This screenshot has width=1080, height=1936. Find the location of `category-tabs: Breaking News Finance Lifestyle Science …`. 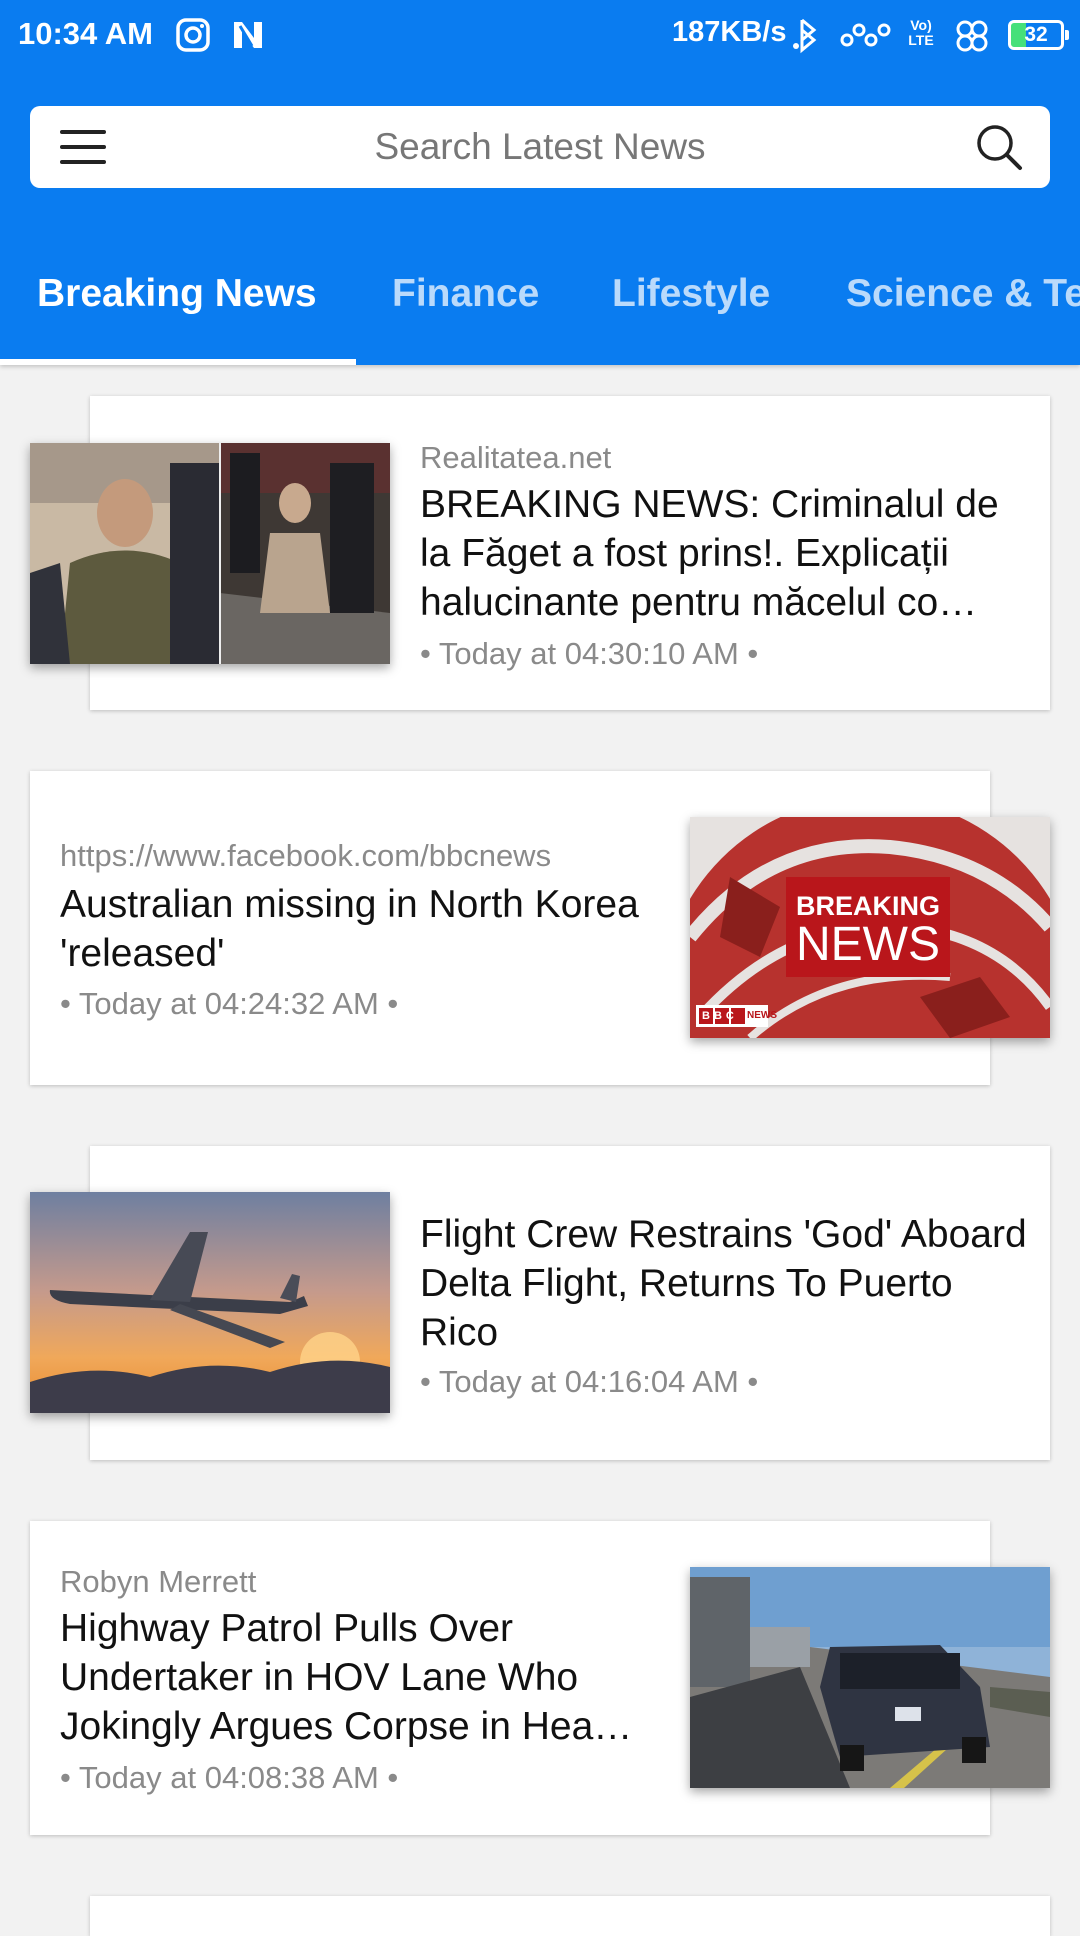

category-tabs: Breaking News Finance Lifestyle Science … is located at coordinates (540, 313).